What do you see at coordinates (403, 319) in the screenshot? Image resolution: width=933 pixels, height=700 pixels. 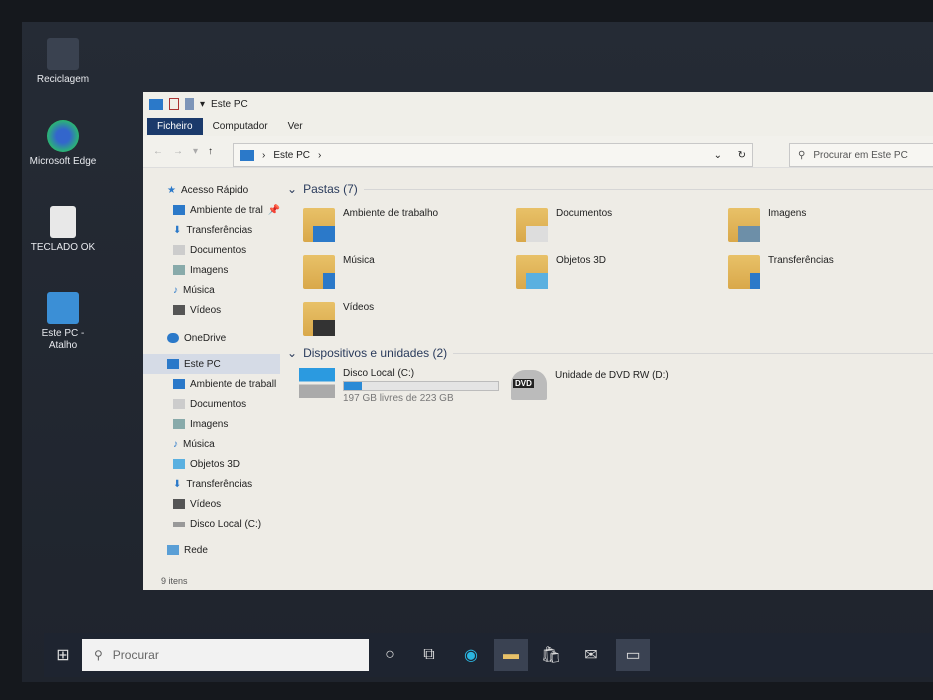 I see `folder-videos: Vídeos` at bounding box center [403, 319].